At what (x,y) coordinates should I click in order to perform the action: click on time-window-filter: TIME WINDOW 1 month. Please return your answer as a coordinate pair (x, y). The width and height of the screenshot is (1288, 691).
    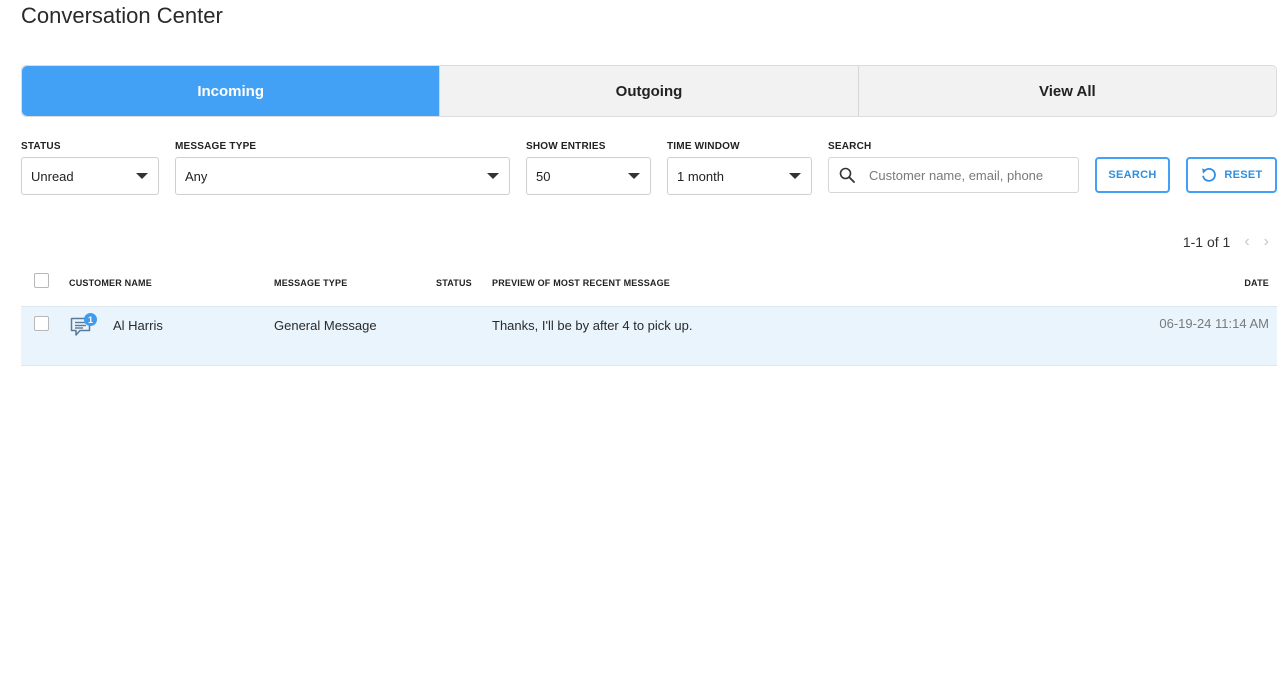
    Looking at the image, I should click on (739, 168).